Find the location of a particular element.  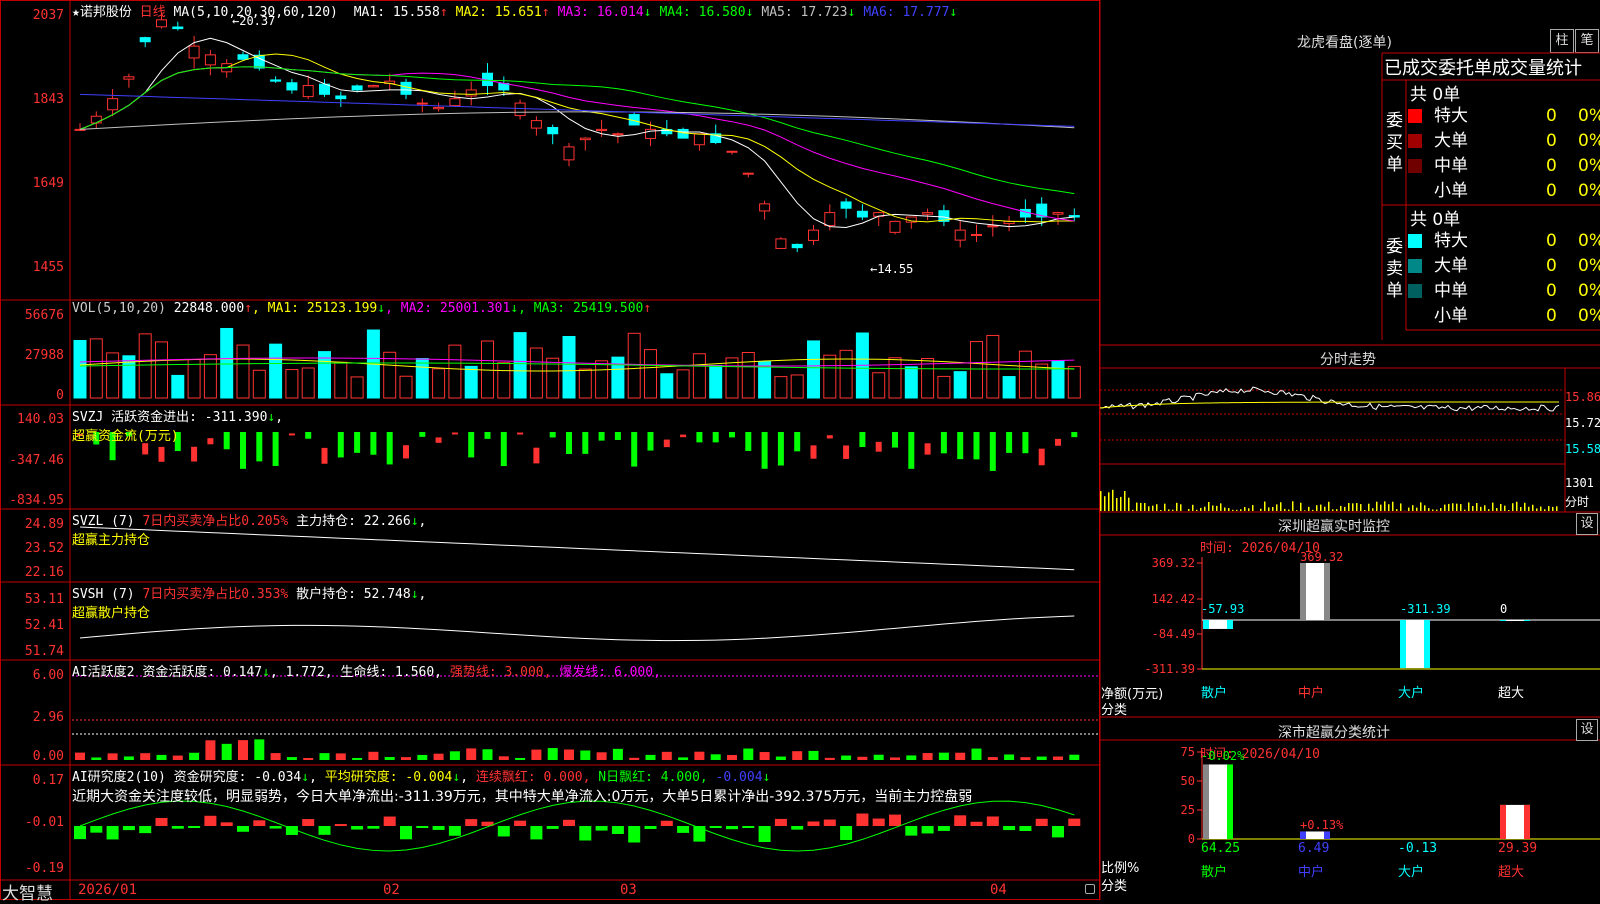

monitor-bar-label: -311.39 is located at coordinates (1425, 609).